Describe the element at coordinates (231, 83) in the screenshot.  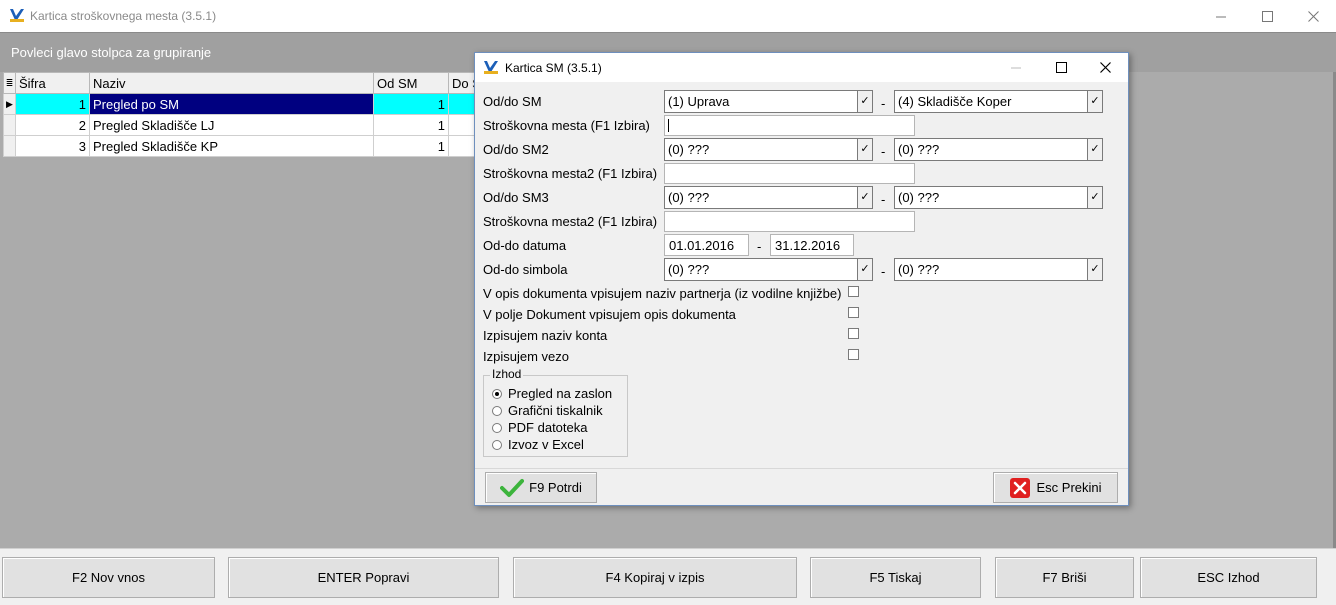
I see `column-header-naziv: Naziv` at that location.